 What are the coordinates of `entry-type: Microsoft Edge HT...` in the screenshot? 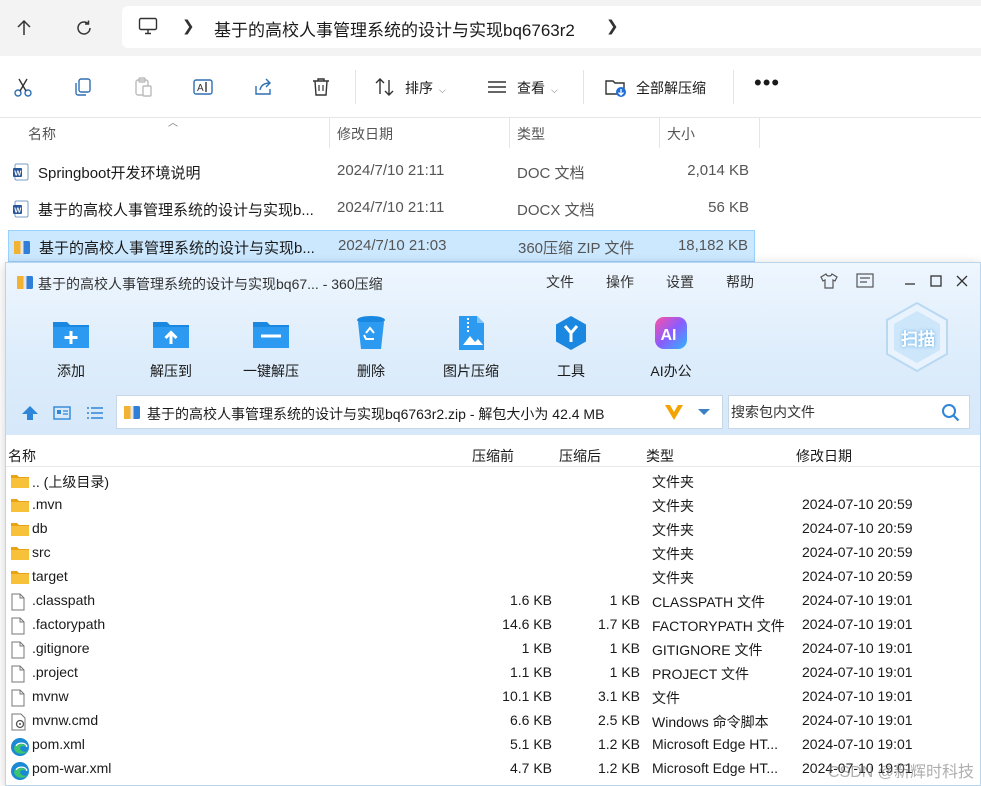 It's located at (715, 768).